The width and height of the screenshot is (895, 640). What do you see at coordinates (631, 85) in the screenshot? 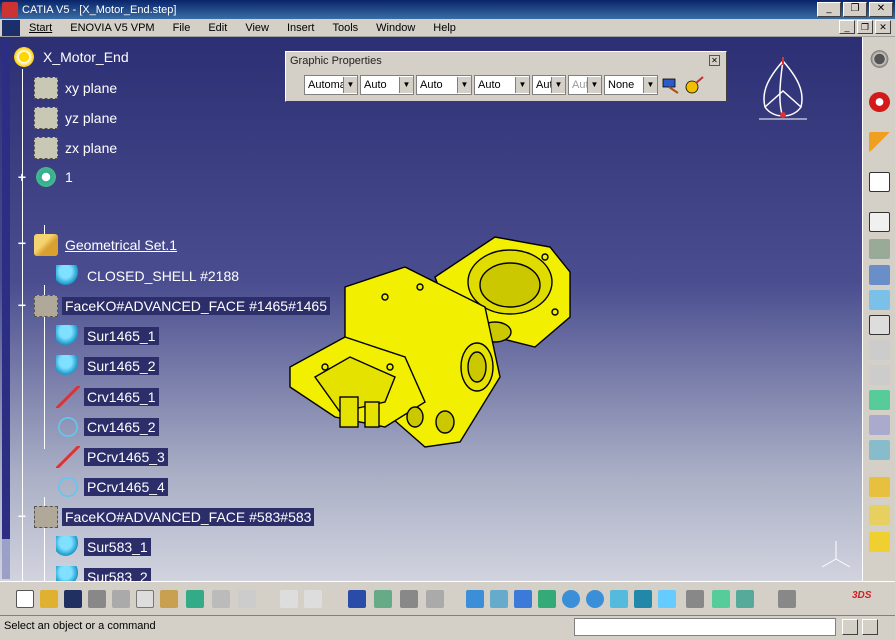
I see `layer-select: None ▼` at bounding box center [631, 85].